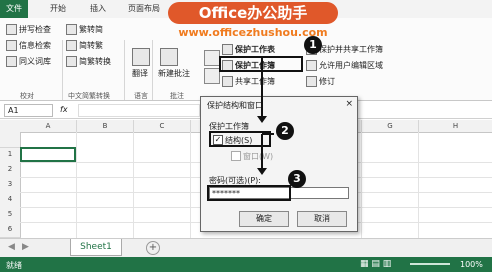  Describe the element at coordinates (297, 179) in the screenshot. I see `callout-3: 3` at that location.